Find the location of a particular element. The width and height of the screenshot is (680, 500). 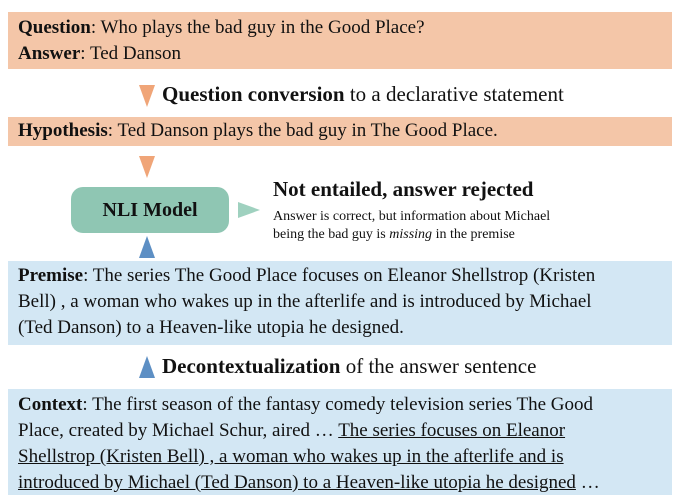

result-title: Not entailed, answer rejected is located at coordinates (403, 189).